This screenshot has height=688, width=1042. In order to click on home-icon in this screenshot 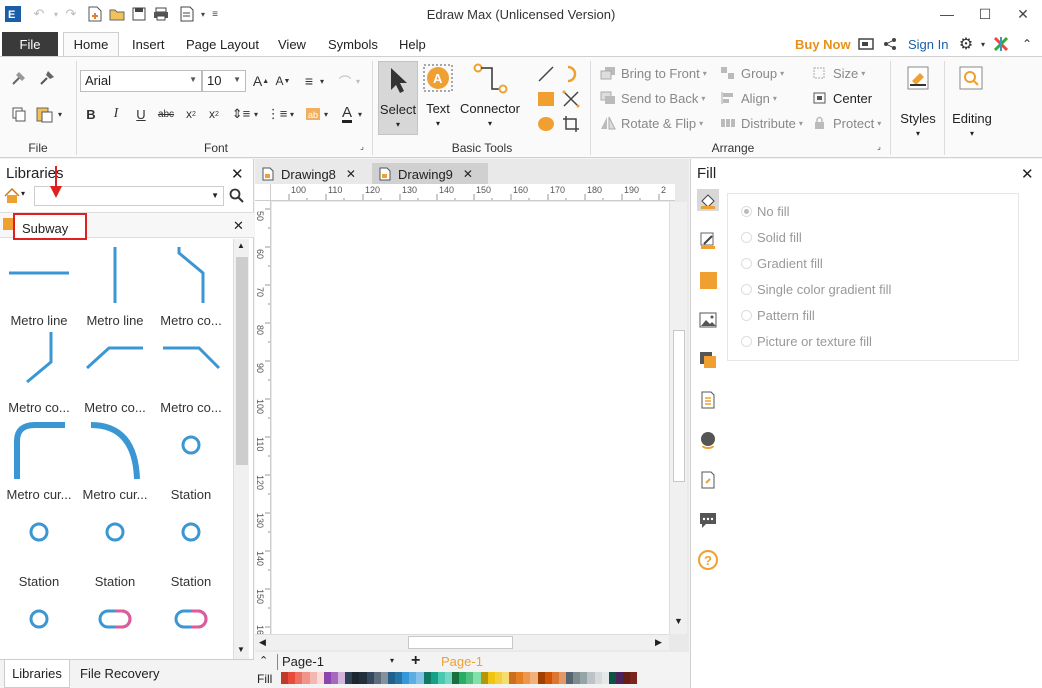, I will do `click(12, 195)`.